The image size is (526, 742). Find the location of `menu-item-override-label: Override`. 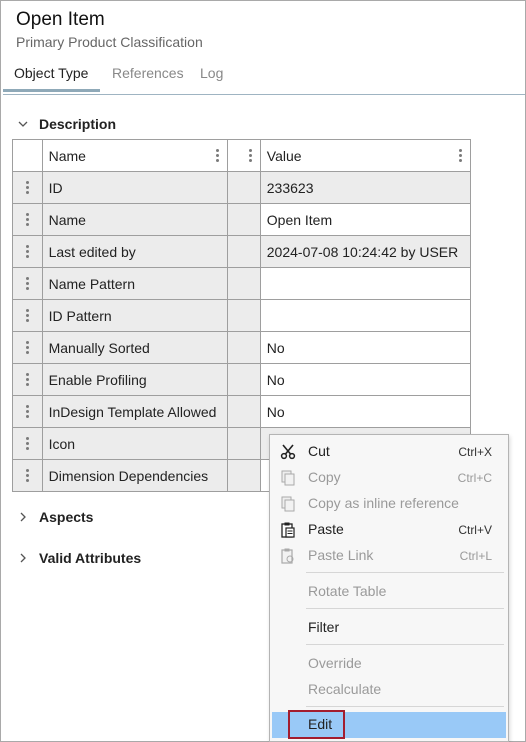

menu-item-override-label: Override is located at coordinates (335, 663).